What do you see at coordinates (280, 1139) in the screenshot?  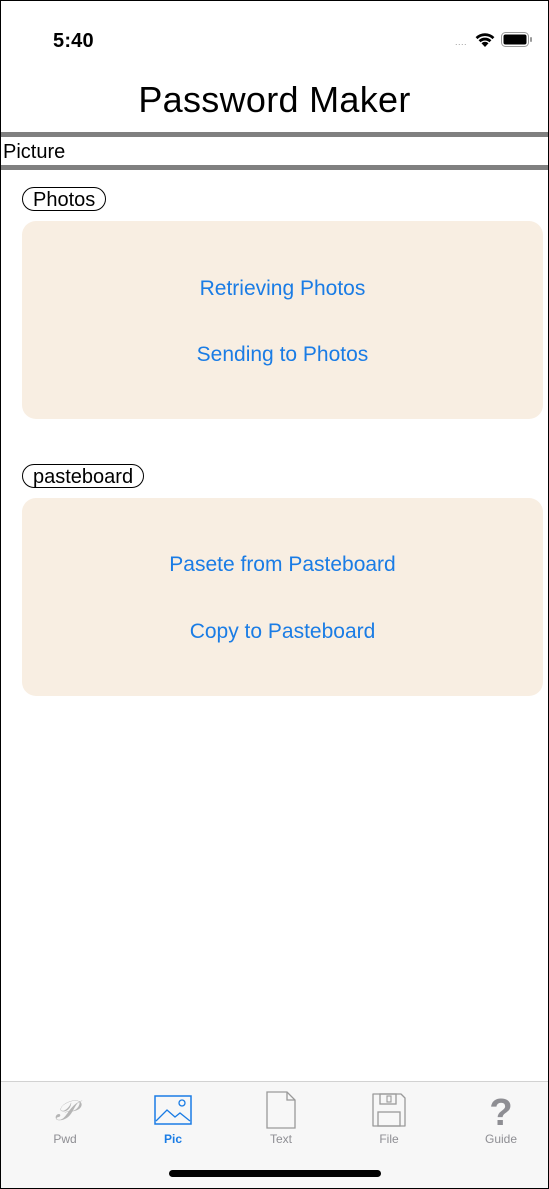 I see `tab-label: Text` at bounding box center [280, 1139].